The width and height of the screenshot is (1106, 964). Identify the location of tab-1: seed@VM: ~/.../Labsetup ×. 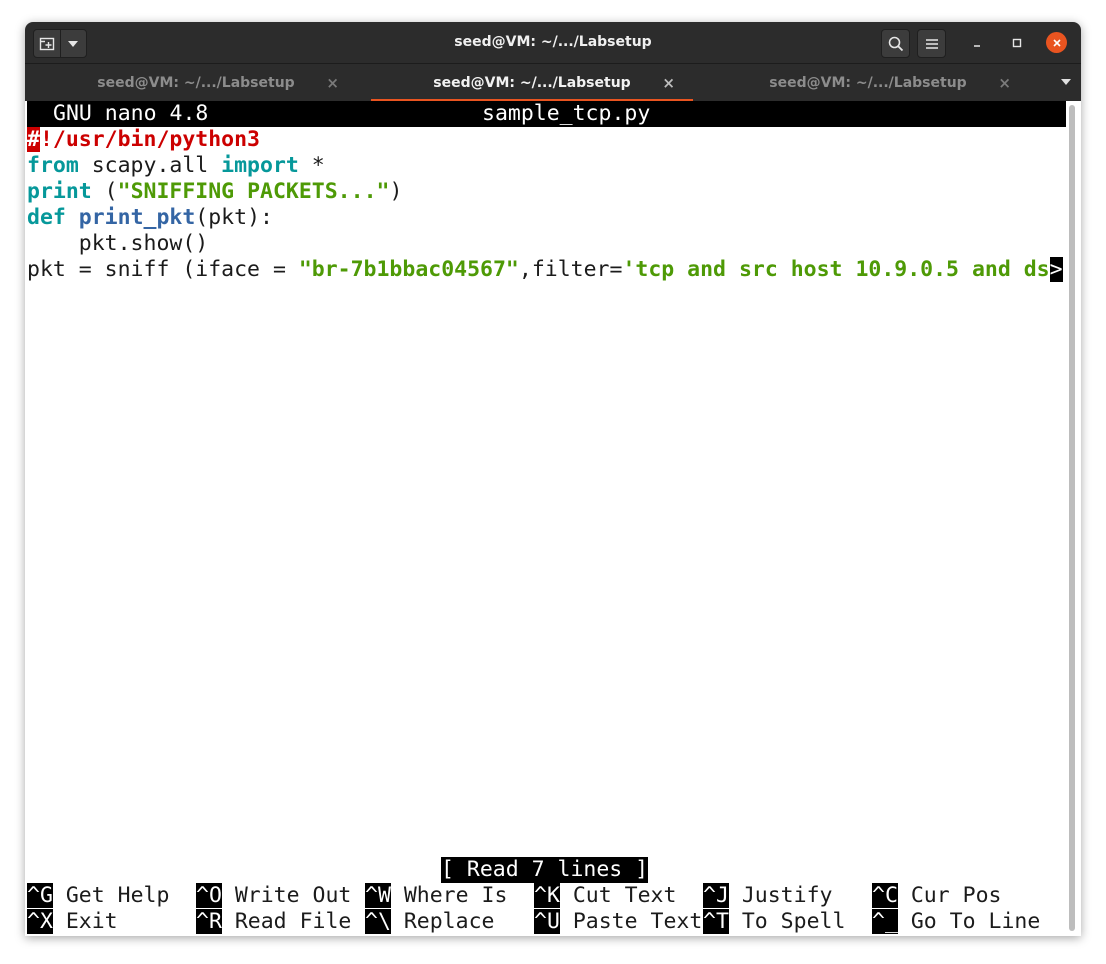
(196, 83).